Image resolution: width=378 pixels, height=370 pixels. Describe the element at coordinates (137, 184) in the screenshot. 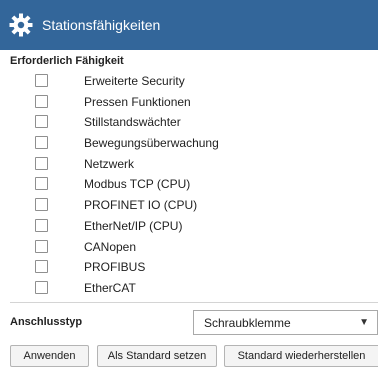

I see `capability-label: Modbus TCP (CPU)` at that location.